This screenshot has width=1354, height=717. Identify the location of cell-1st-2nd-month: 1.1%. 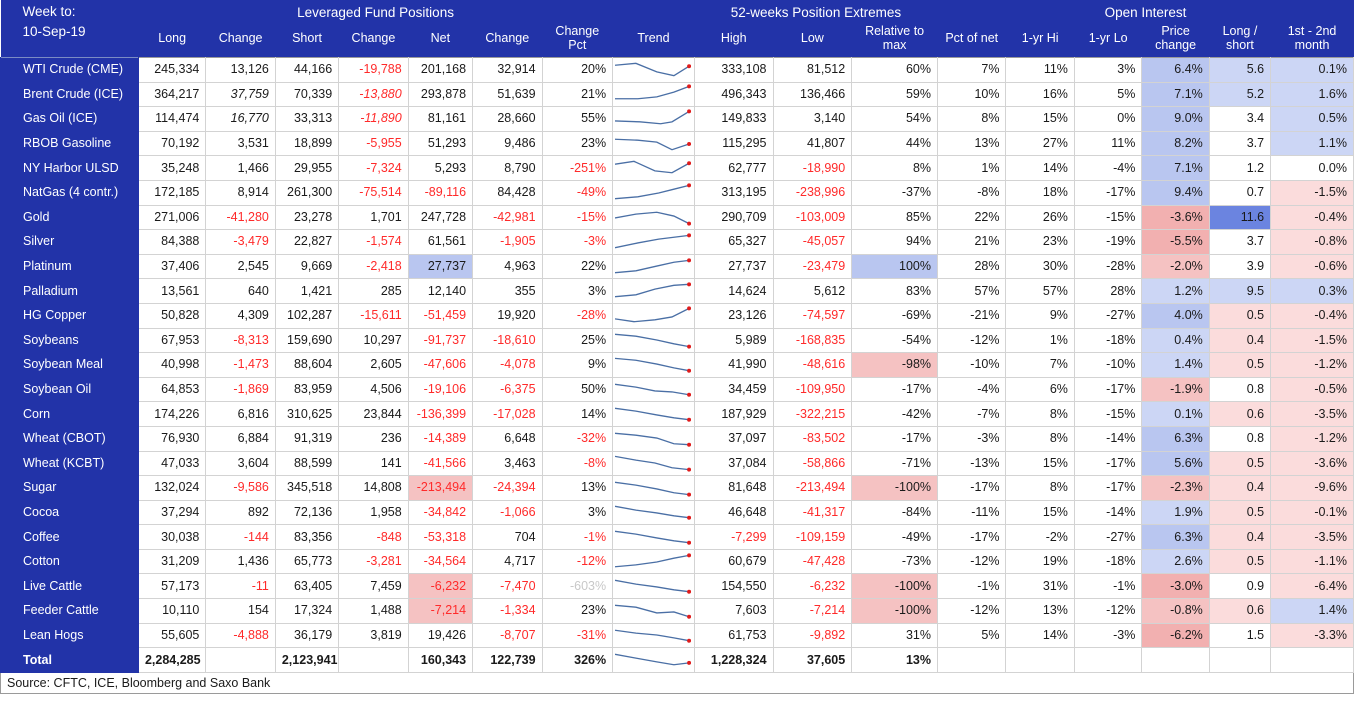
(1312, 143).